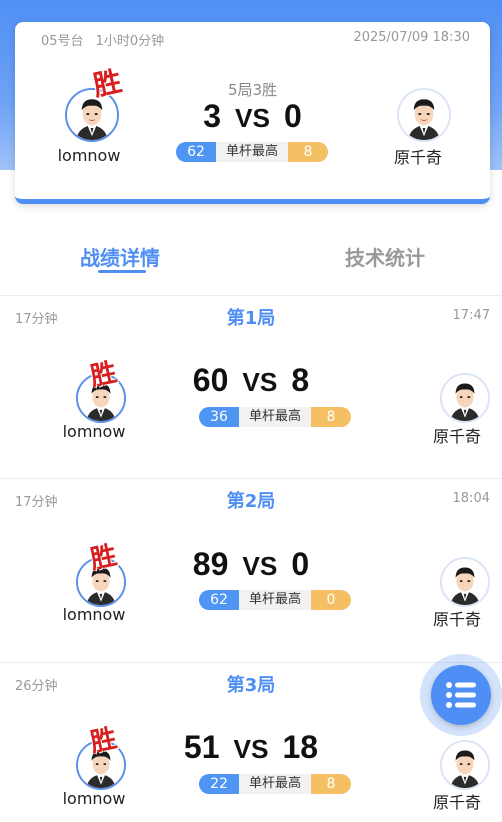 This screenshot has height=822, width=502. Describe the element at coordinates (252, 90) in the screenshot. I see `match-format: 5局3胜` at that location.